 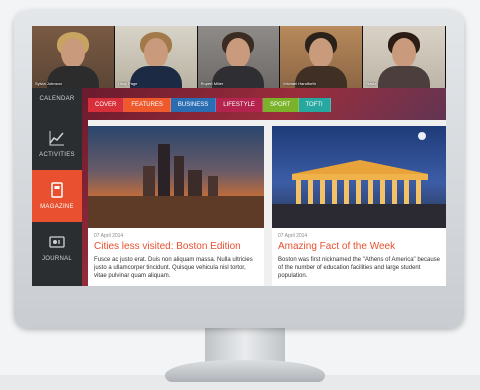 What do you see at coordinates (314, 105) in the screenshot?
I see `tab-tofti: TOFTI` at bounding box center [314, 105].